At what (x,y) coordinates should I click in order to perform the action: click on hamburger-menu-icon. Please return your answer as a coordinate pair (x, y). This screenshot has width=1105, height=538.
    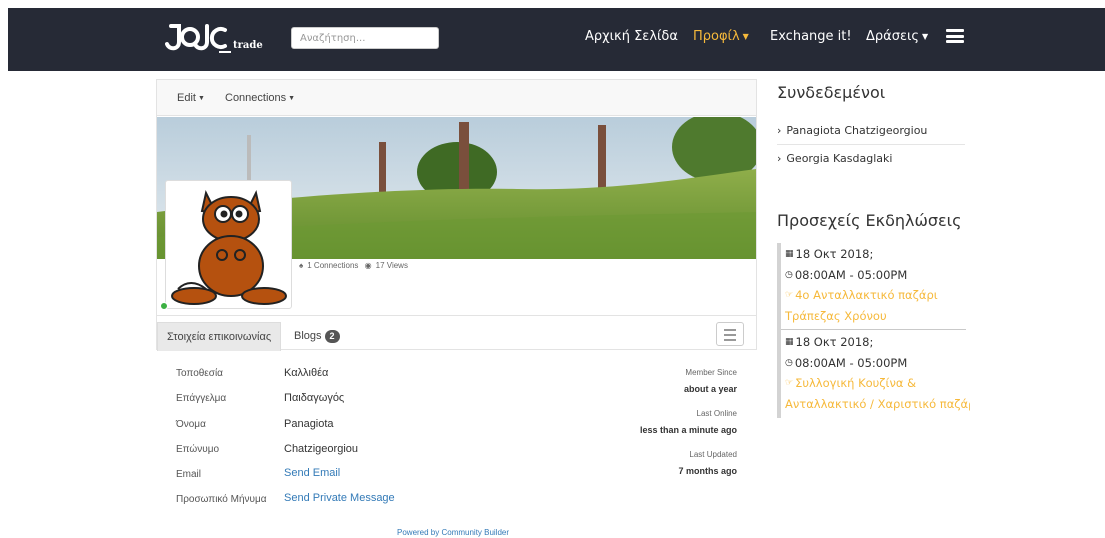
    Looking at the image, I should click on (955, 36).